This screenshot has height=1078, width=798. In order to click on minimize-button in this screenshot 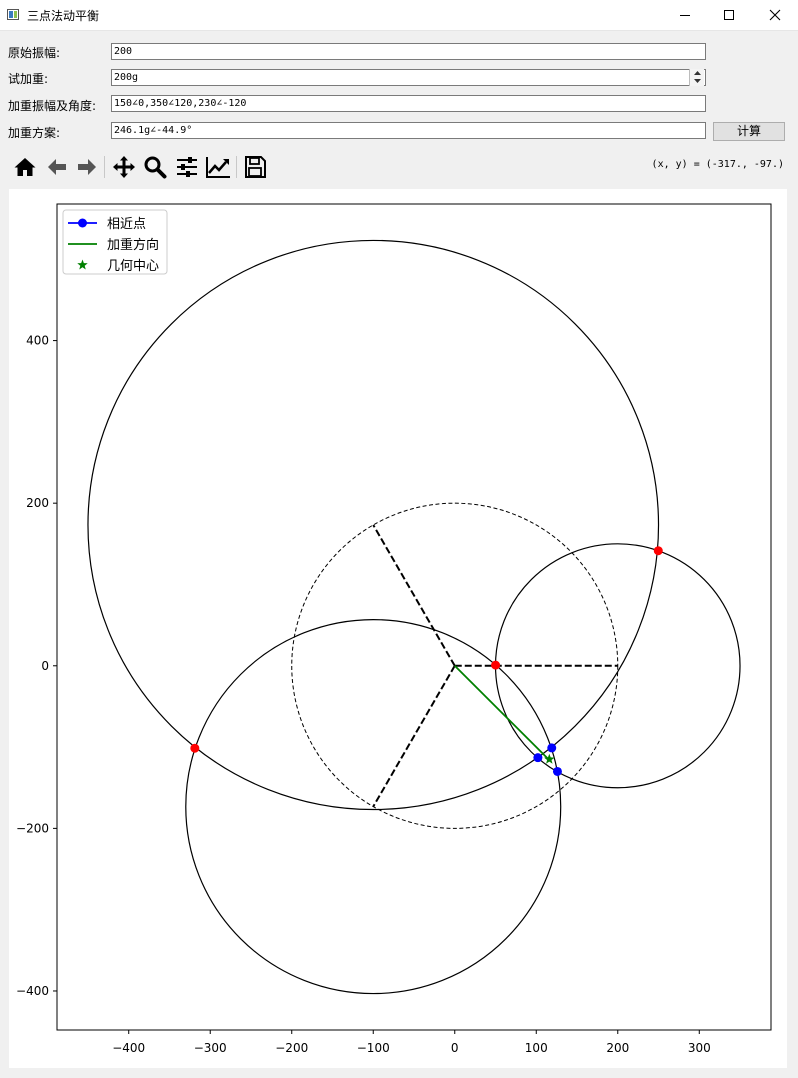, I will do `click(685, 15)`.